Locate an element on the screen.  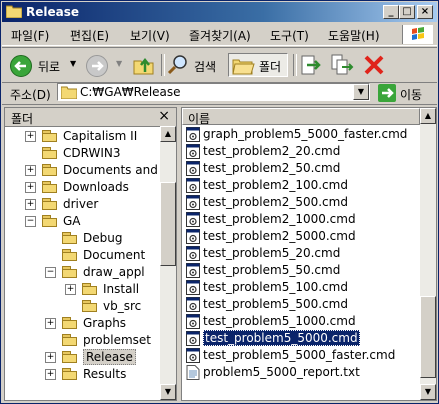
file-name: test_problem2_20.cmd is located at coordinates (272, 151).